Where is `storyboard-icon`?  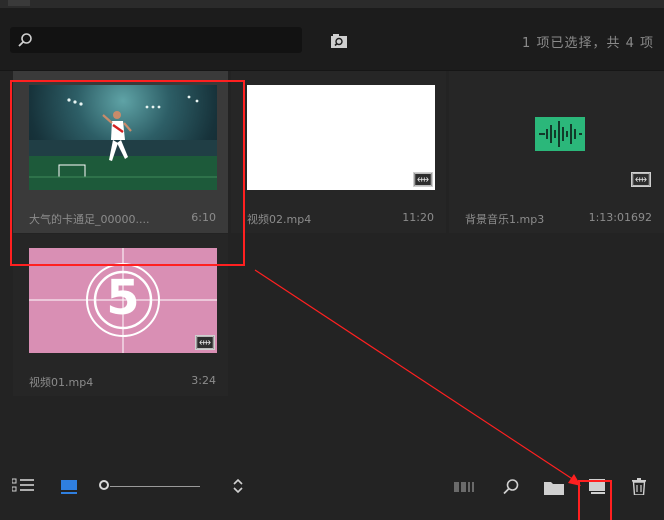 storyboard-icon is located at coordinates (466, 487).